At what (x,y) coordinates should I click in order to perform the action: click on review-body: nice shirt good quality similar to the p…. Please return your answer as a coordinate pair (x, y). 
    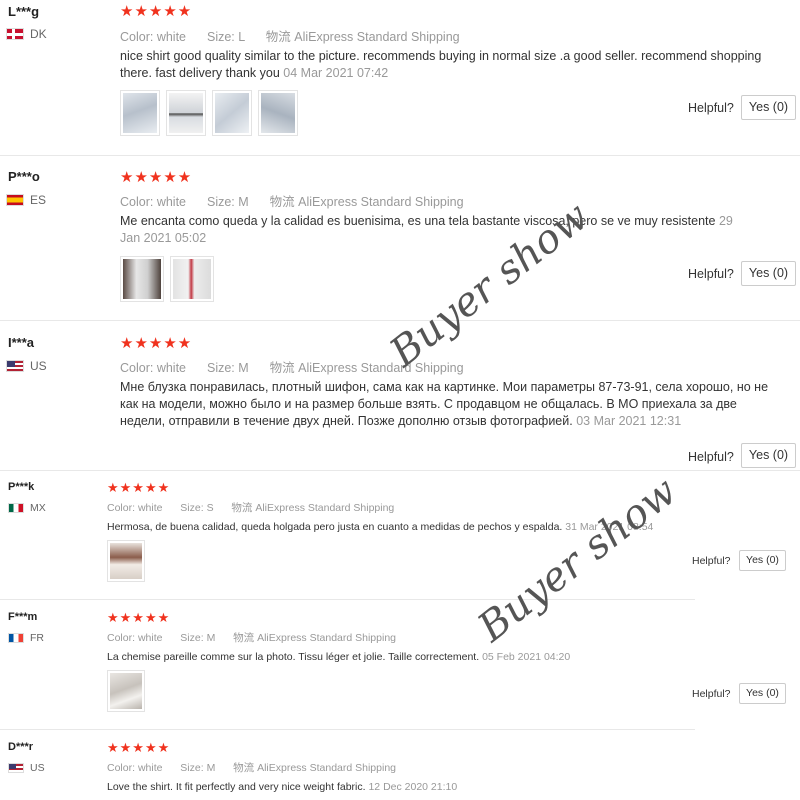
    Looking at the image, I should click on (441, 64).